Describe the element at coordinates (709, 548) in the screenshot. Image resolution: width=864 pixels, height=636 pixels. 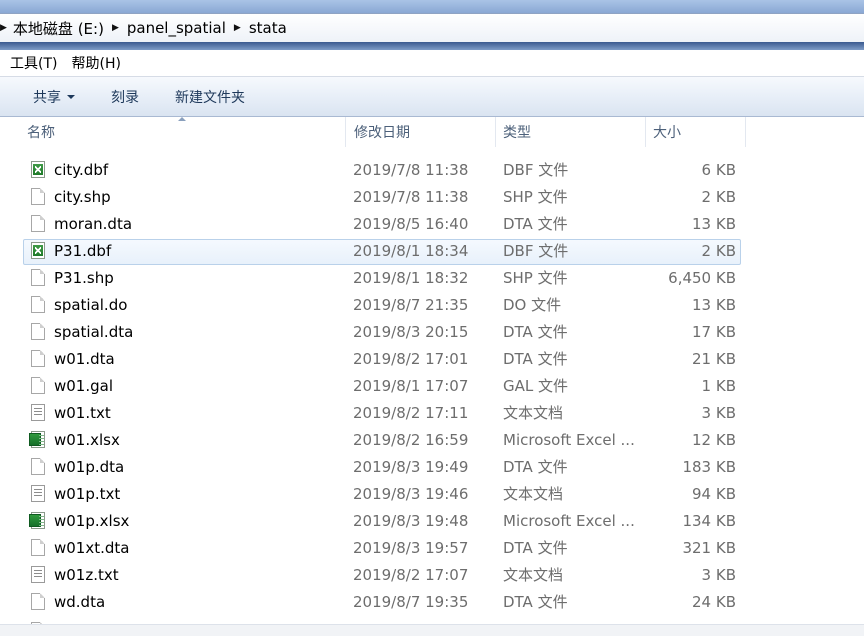
I see `file-size: 321 KB` at that location.